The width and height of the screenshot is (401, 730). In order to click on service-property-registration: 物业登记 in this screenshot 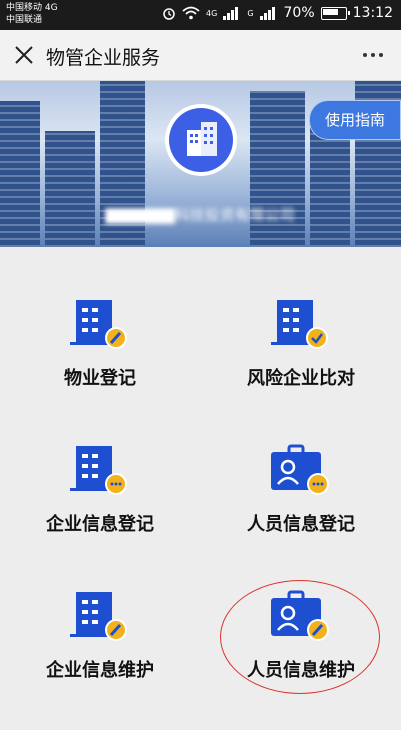, I will do `click(100, 368)`.